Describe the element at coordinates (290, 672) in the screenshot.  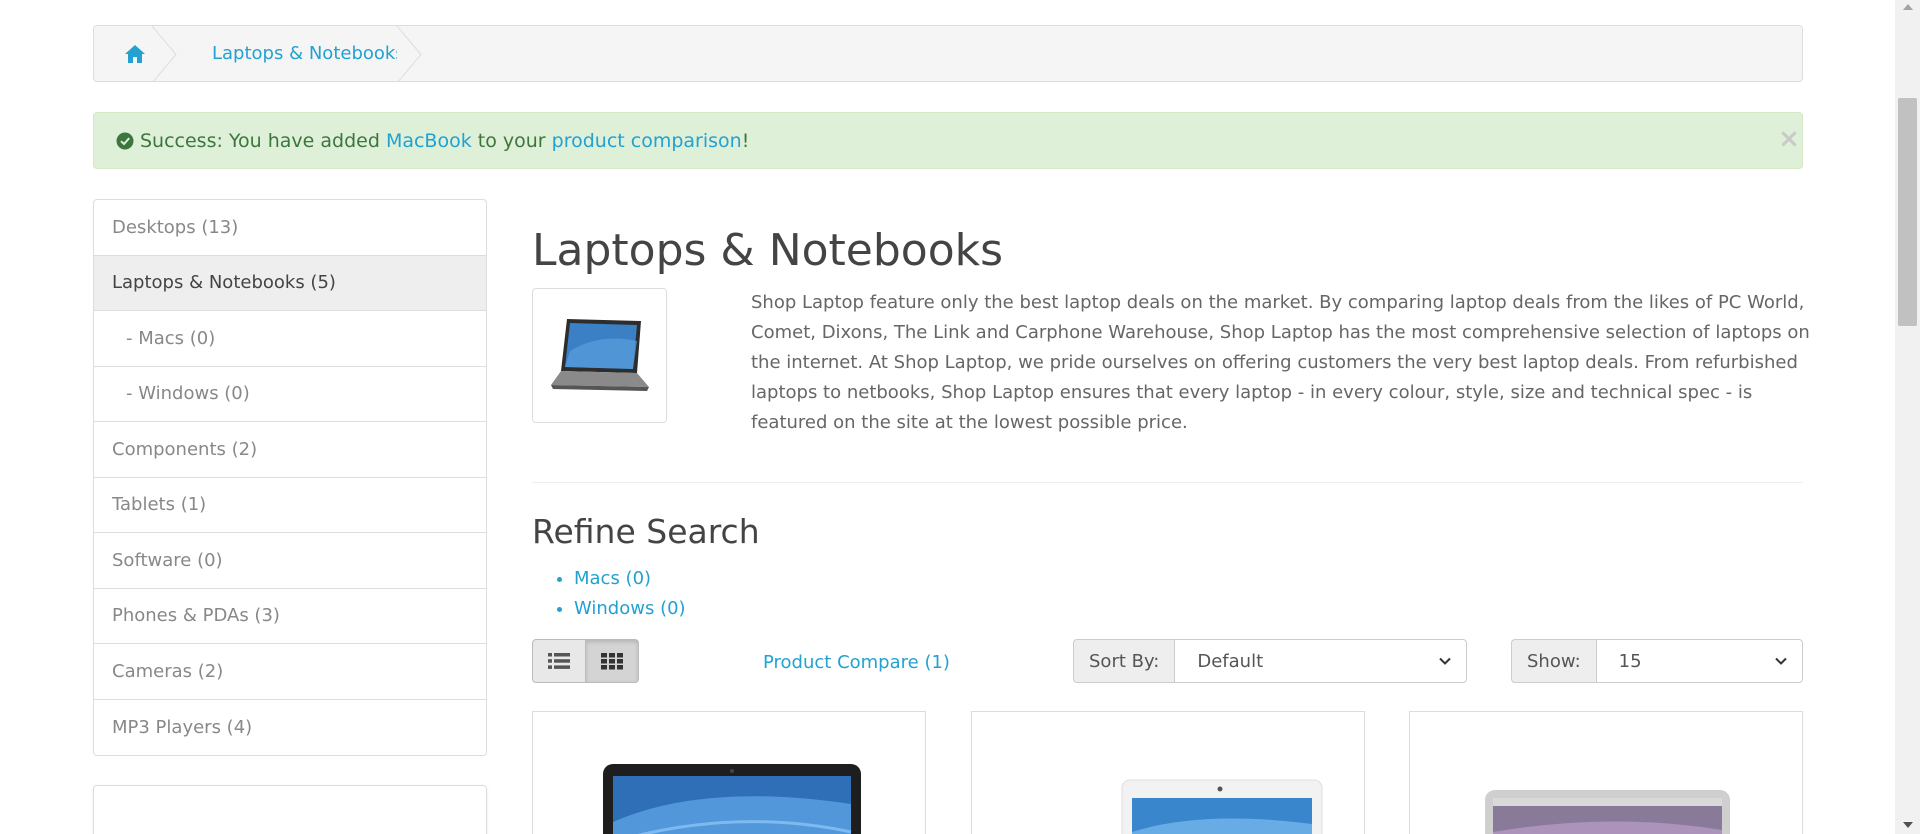
I see `sidebar-item-cameras: Cameras (2)` at that location.